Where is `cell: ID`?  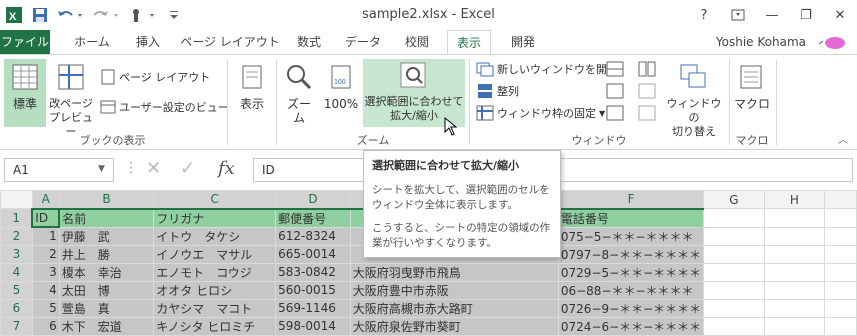
cell: ID is located at coordinates (46, 217).